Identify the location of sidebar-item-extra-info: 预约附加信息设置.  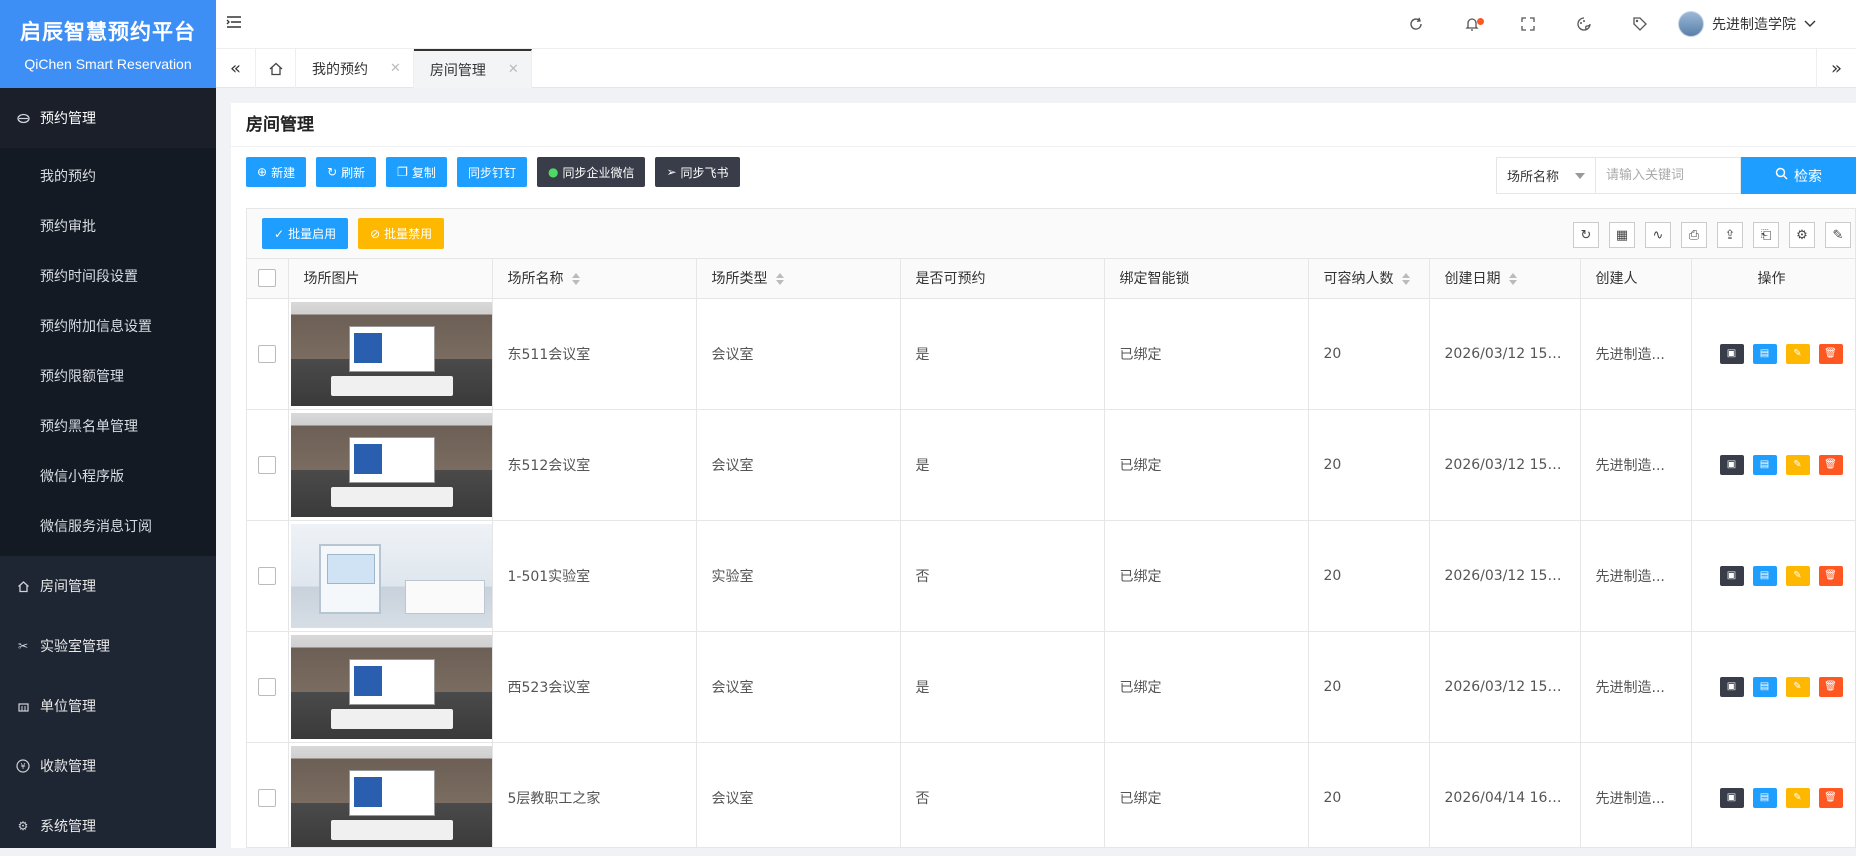
(108, 327).